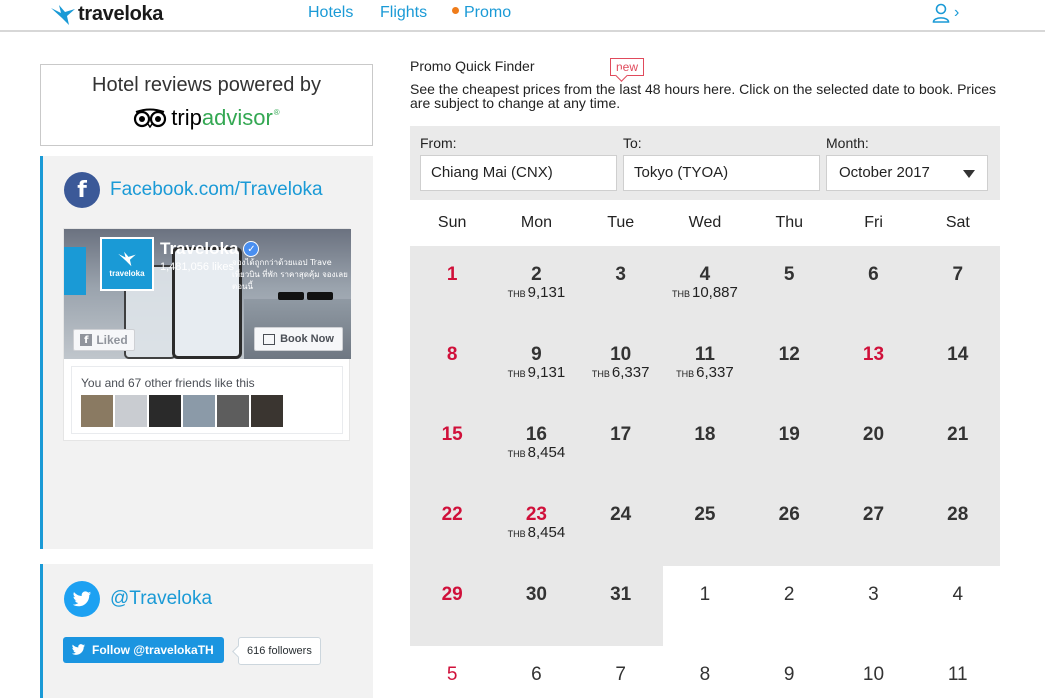  Describe the element at coordinates (958, 354) in the screenshot. I see `day-number: 14` at that location.